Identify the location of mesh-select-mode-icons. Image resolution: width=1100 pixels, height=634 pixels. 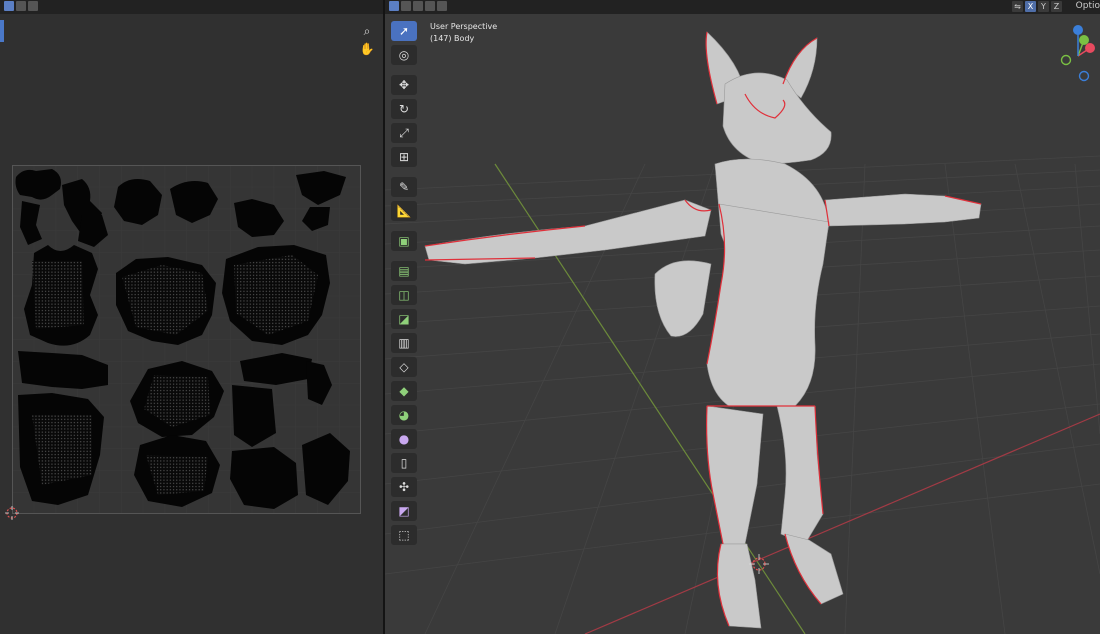
(418, 6).